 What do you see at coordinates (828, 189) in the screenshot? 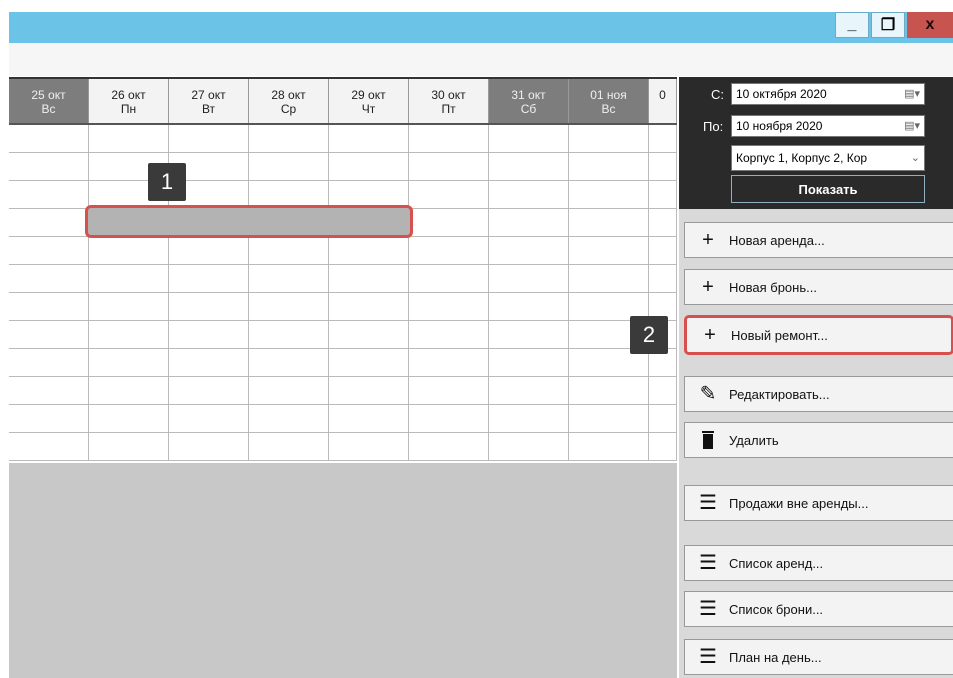
I see `show-button: Показать` at bounding box center [828, 189].